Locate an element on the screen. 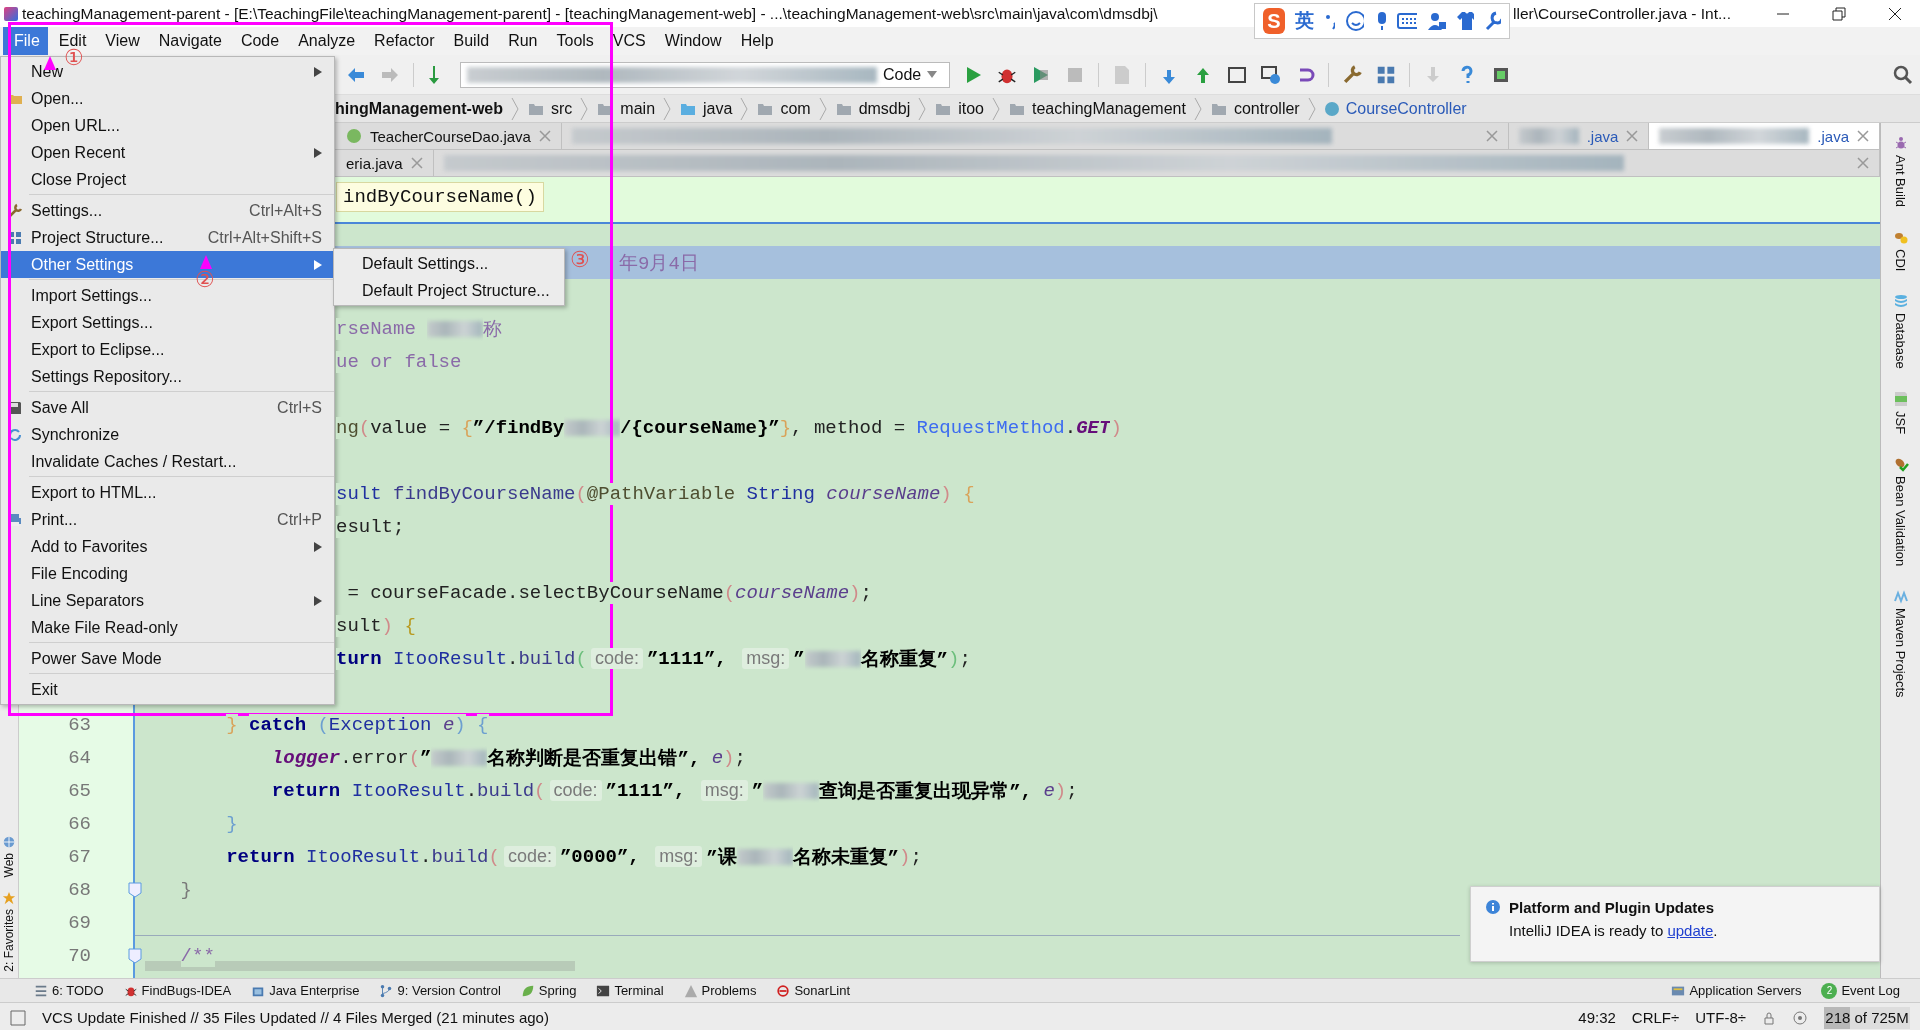  tool-window-button: SonarLint is located at coordinates (822, 990).